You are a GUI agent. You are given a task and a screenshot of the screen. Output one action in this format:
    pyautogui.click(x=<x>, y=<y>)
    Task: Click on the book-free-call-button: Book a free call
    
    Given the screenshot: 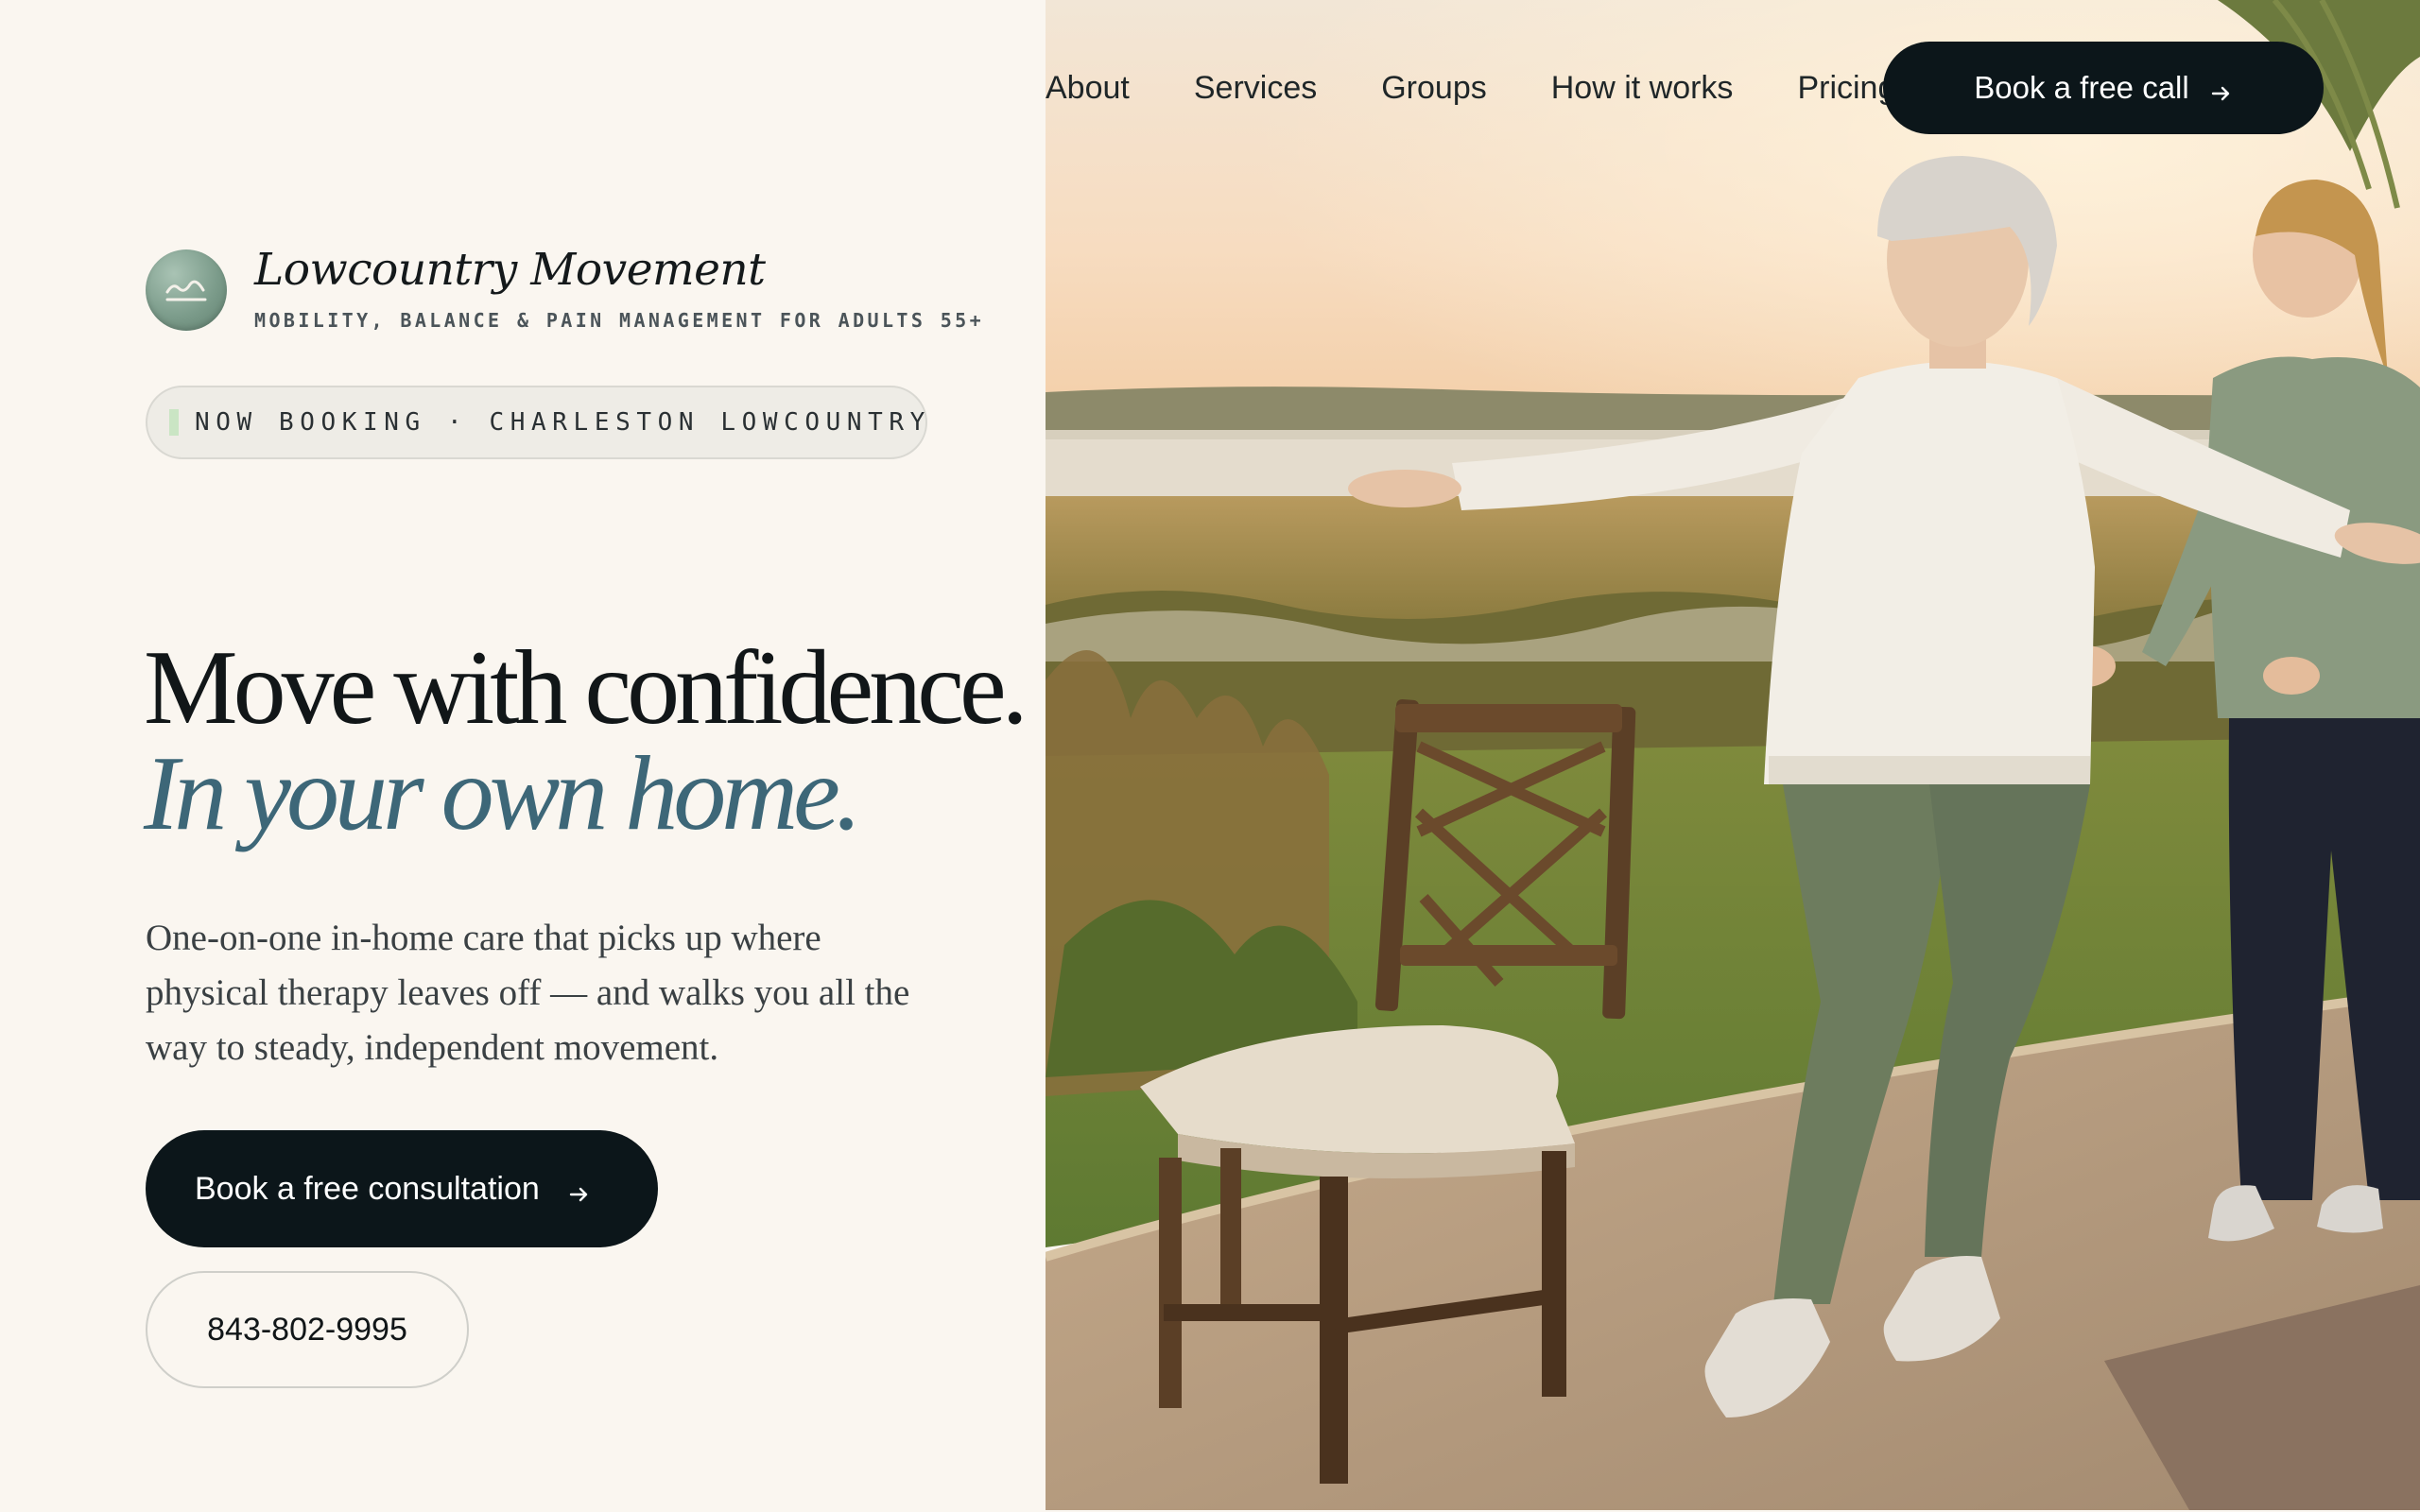 What is the action you would take?
    pyautogui.click(x=2103, y=88)
    